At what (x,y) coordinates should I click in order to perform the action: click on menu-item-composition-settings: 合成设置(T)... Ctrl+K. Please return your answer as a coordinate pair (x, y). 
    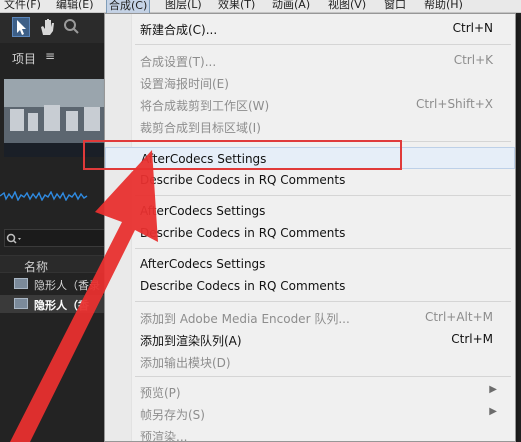
    Looking at the image, I should click on (310, 60).